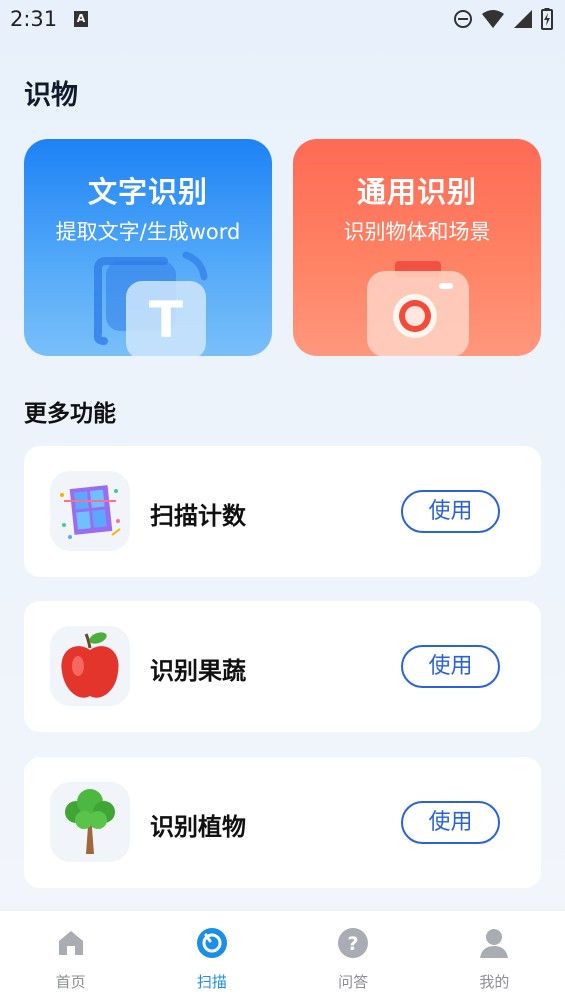  I want to click on section-title: 更多功能, so click(70, 414).